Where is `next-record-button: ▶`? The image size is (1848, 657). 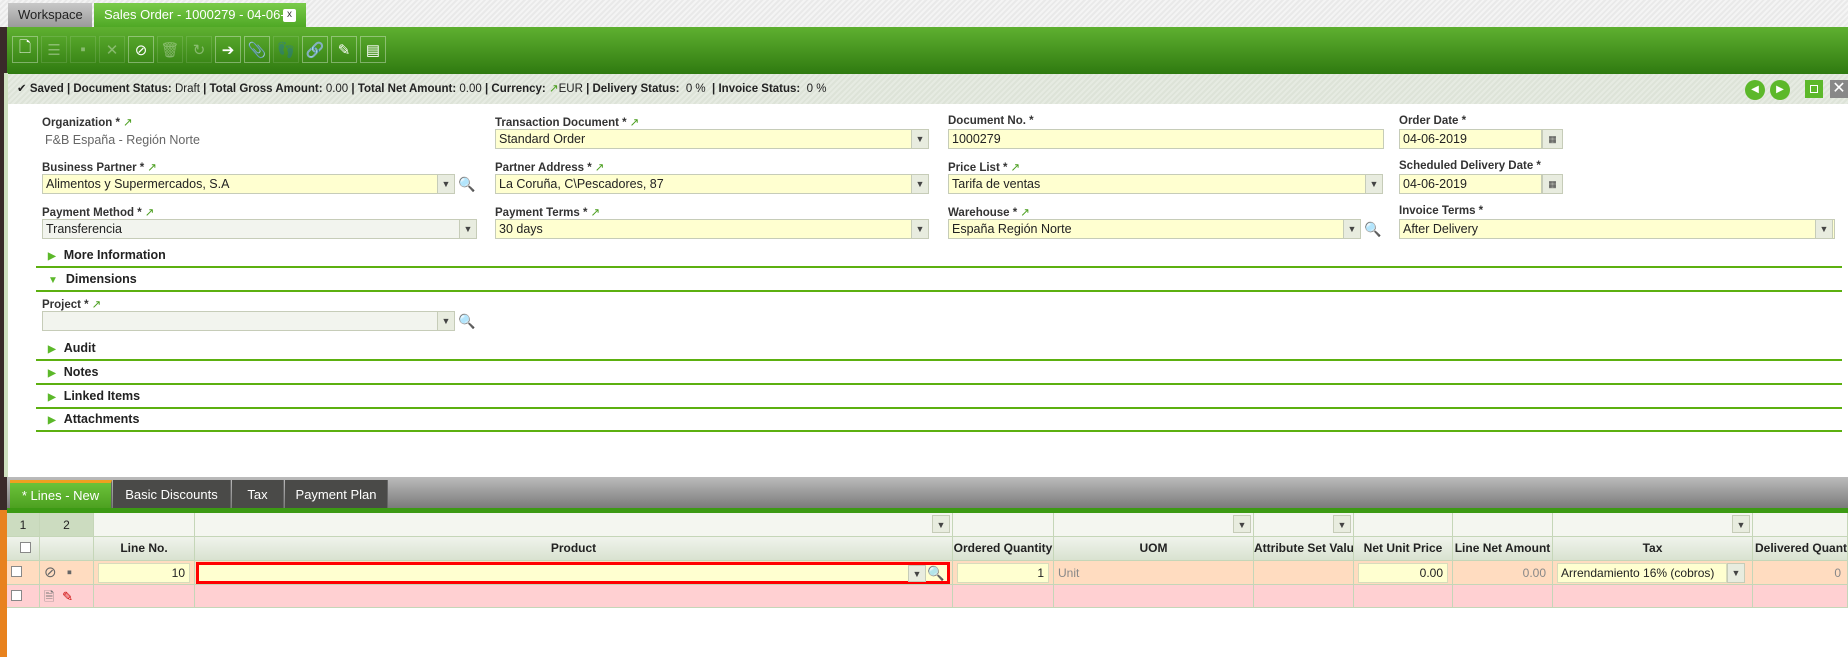 next-record-button: ▶ is located at coordinates (1780, 90).